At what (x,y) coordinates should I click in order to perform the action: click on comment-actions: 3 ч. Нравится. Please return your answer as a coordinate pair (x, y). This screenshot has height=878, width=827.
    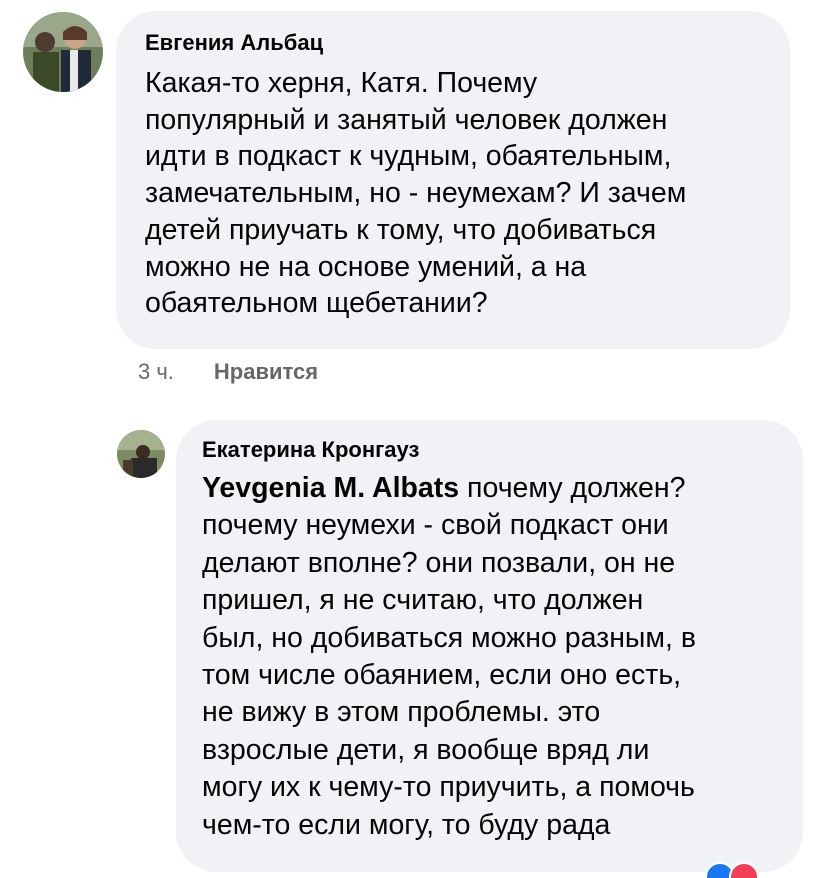
    Looking at the image, I should click on (228, 372).